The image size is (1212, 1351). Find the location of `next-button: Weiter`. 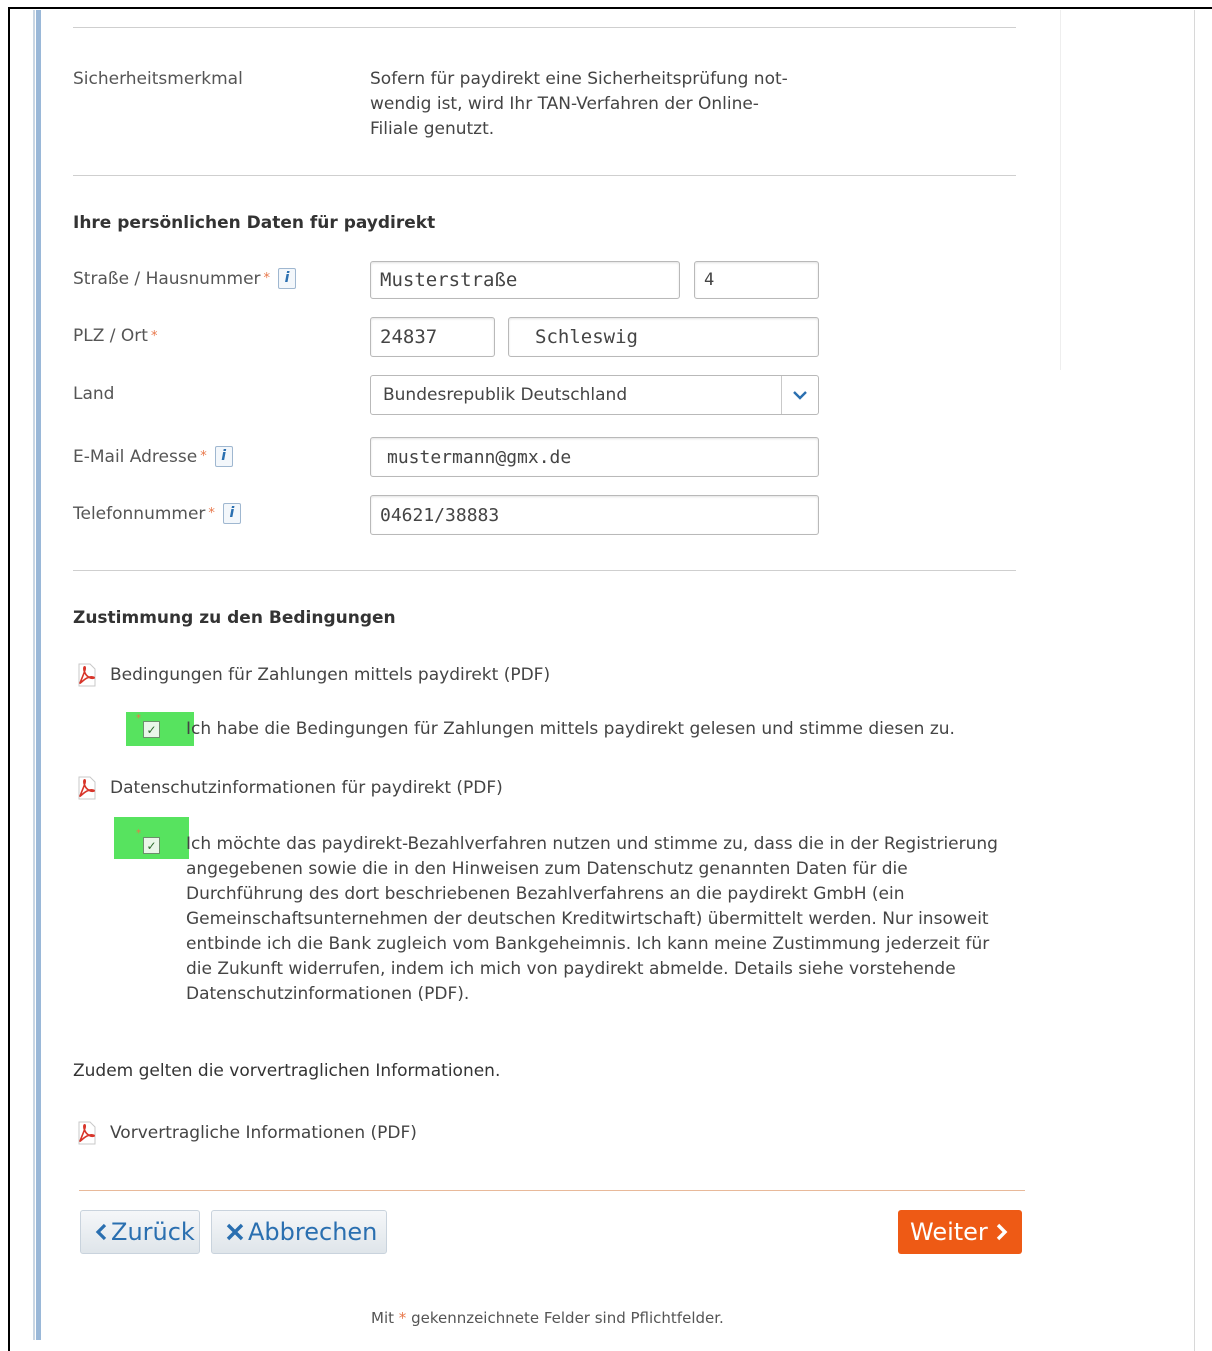

next-button: Weiter is located at coordinates (960, 1232).